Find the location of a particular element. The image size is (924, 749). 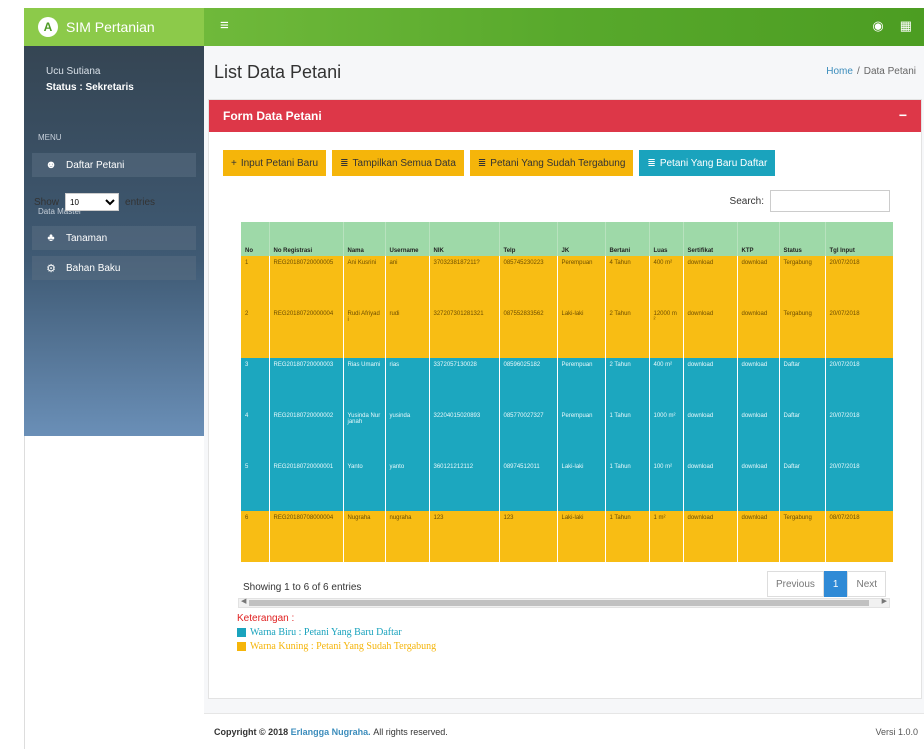

column-header: Luas is located at coordinates (666, 239).